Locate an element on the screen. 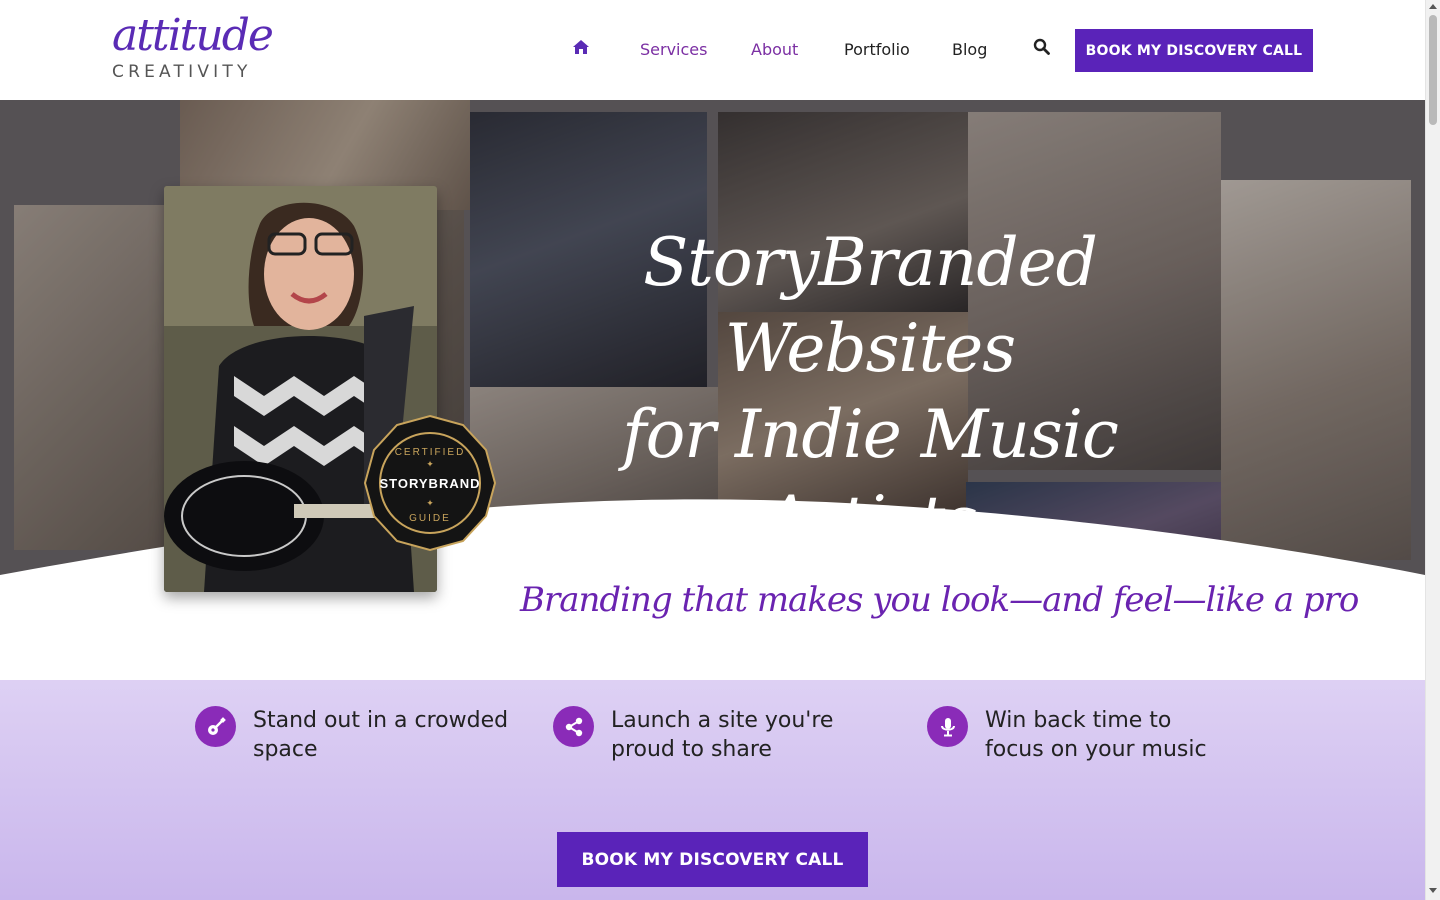 The height and width of the screenshot is (900, 1440). nav-portfolio-link: Portfolio is located at coordinates (877, 50).